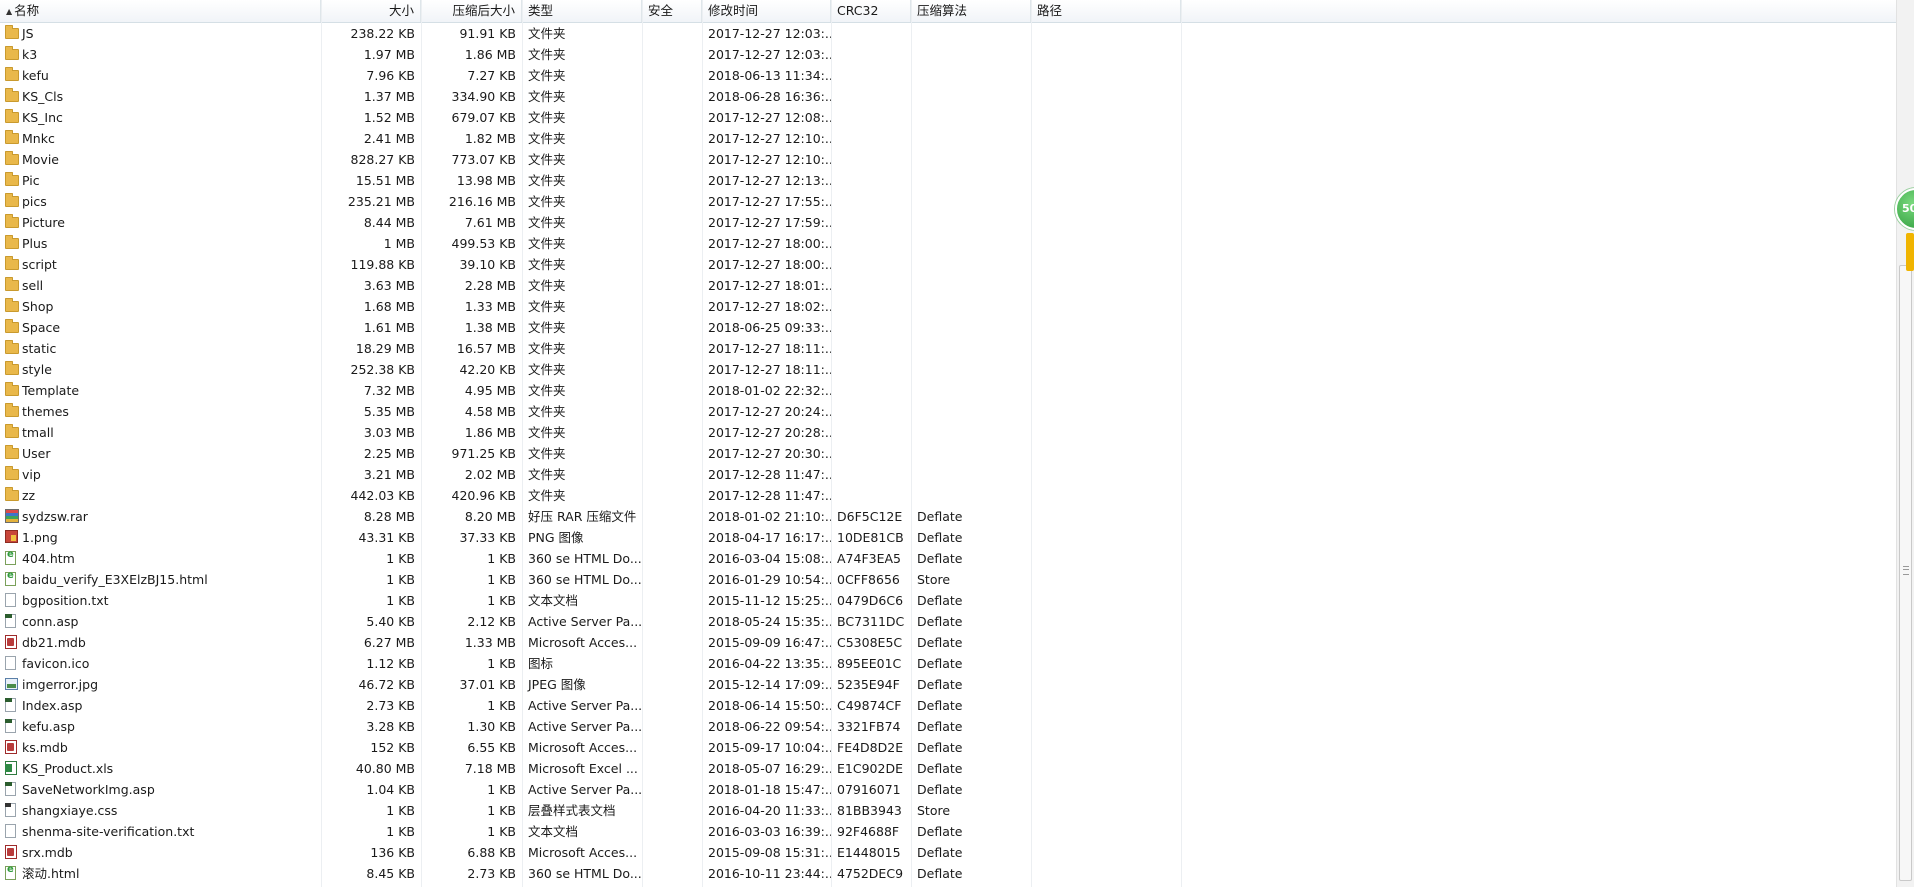 The width and height of the screenshot is (1914, 887). I want to click on column-header-crc32: CRC32, so click(871, 11).